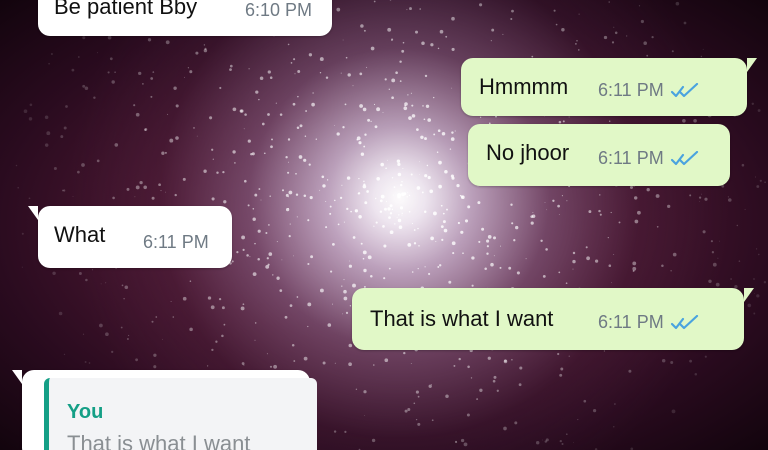  I want to click on incoming-message-bubble: Be patient Bby 6:10 PM, so click(185, 18).